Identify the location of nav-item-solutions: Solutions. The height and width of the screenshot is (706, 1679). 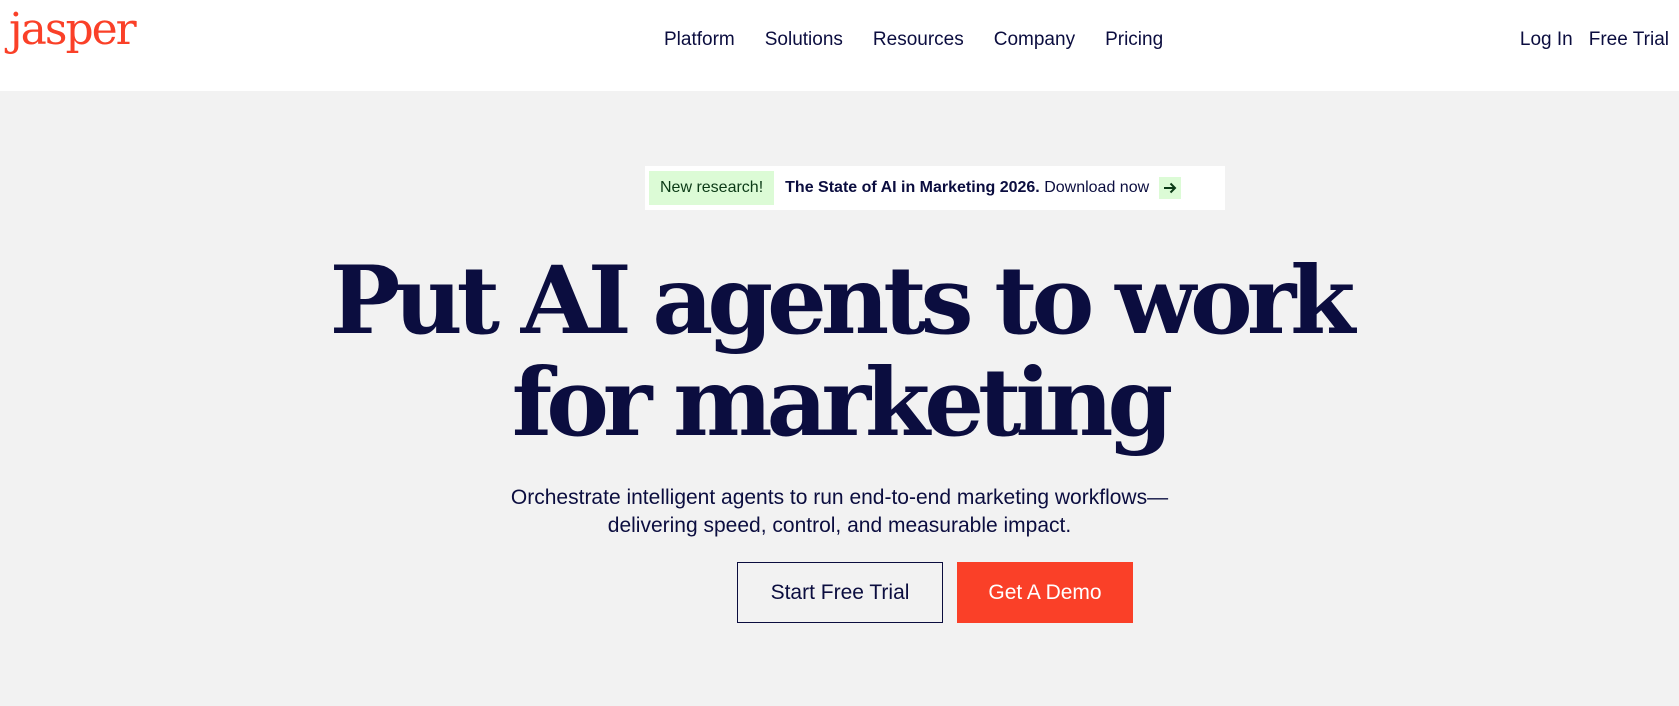
(804, 40).